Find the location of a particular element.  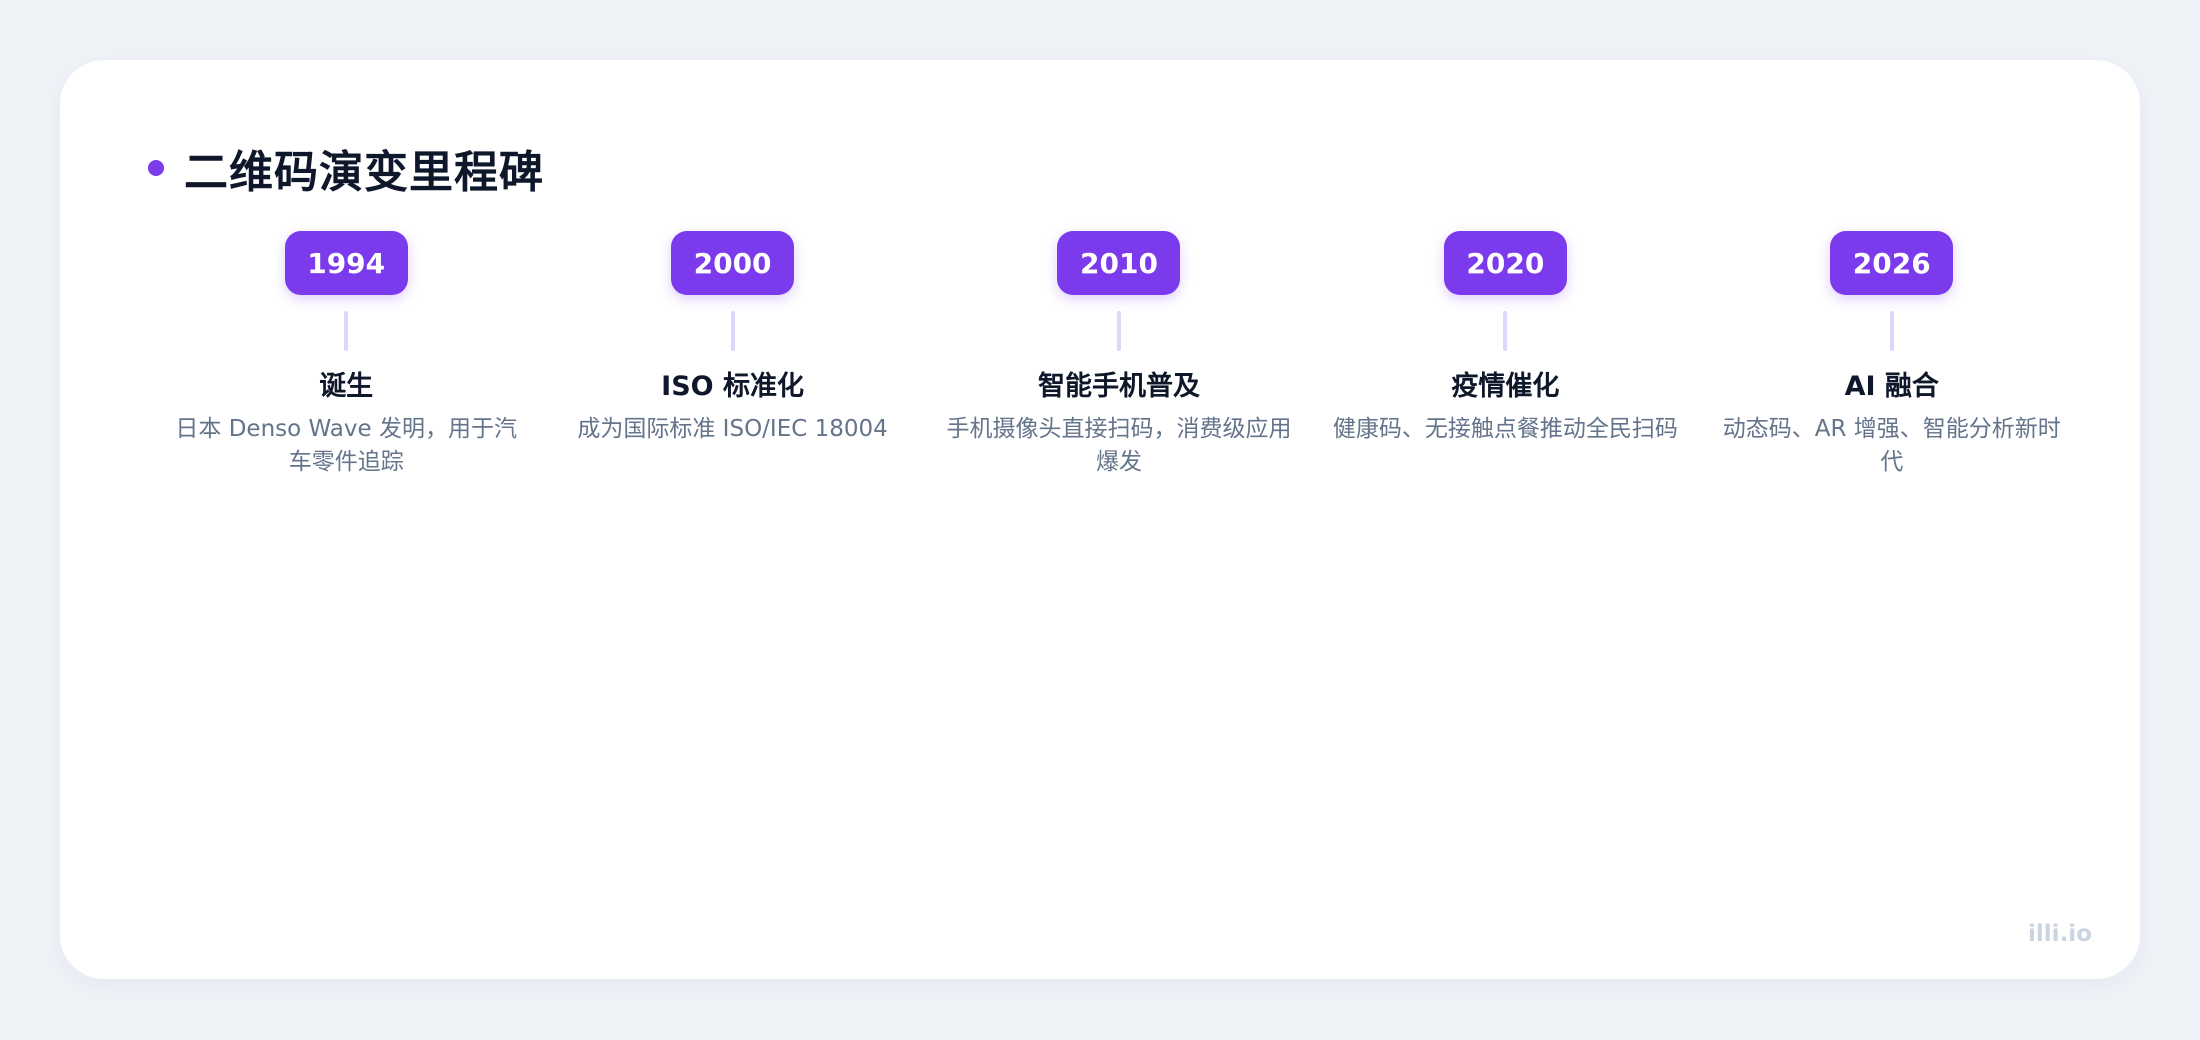

title-bullet-dot is located at coordinates (156, 168).